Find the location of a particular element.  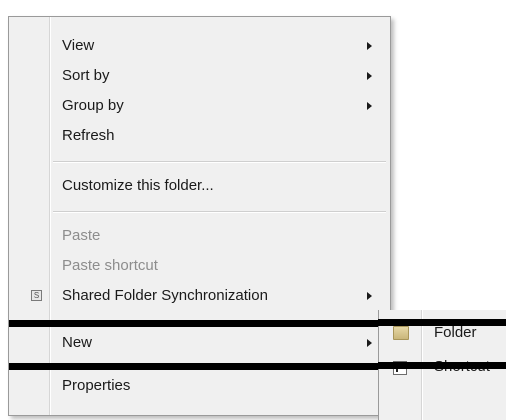

menu-item-label: Paste shortcut is located at coordinates (110, 265).